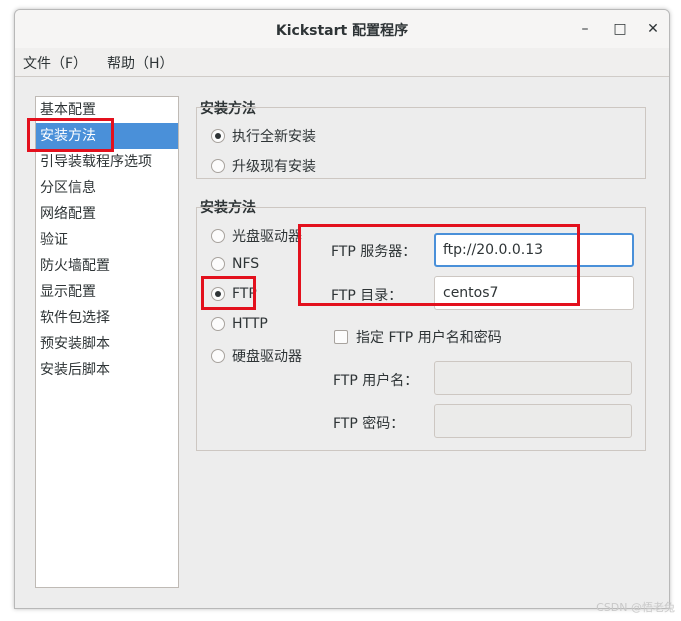 This screenshot has height=621, width=681. Describe the element at coordinates (218, 324) in the screenshot. I see `radio-http-button` at that location.